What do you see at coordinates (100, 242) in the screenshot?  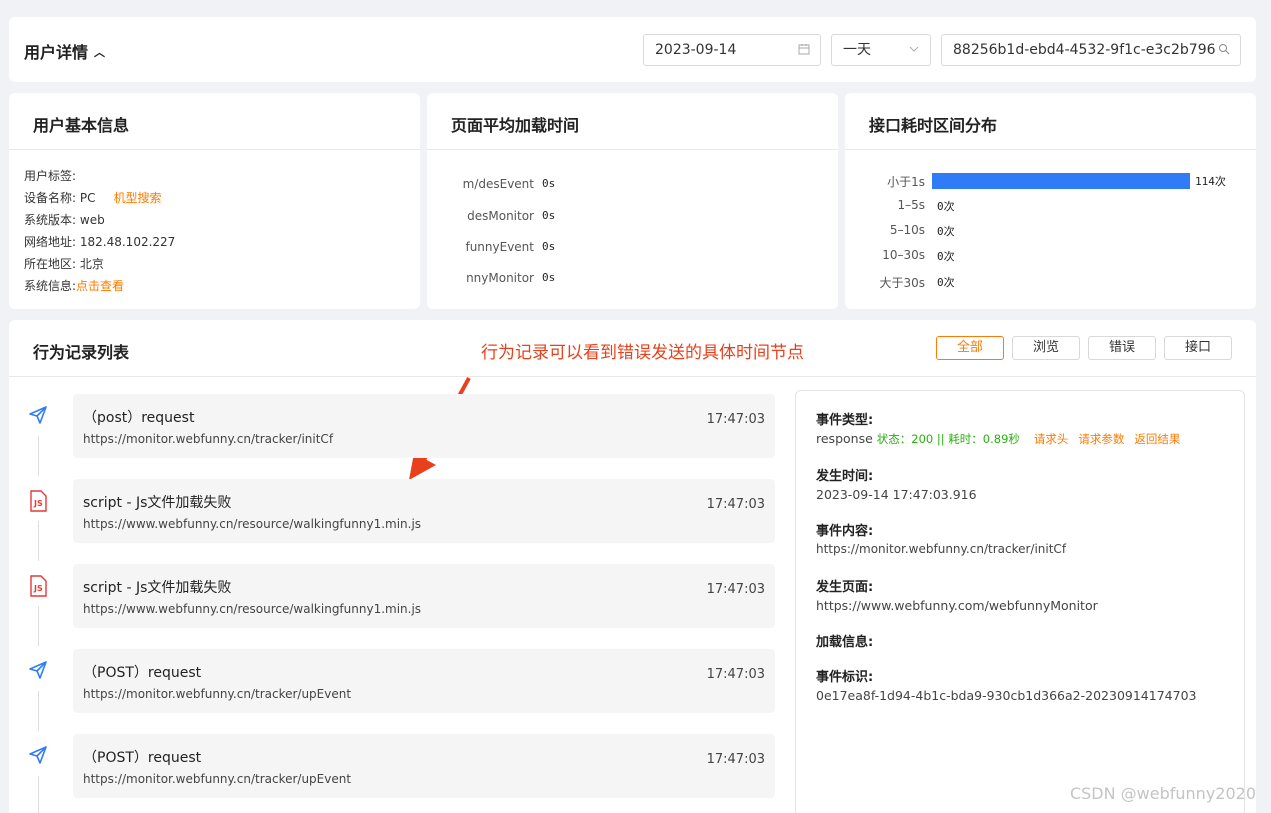 I see `info-row-ip: 网络地址: 182.48.102.227` at bounding box center [100, 242].